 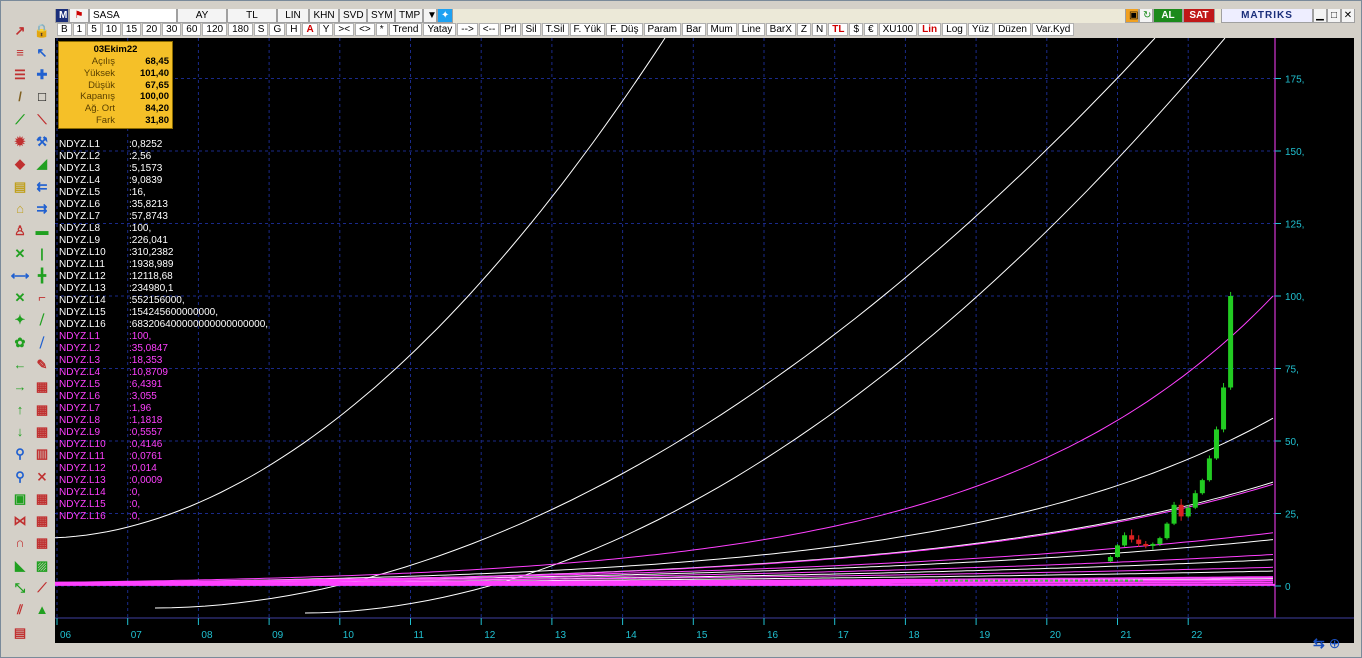 I want to click on drawing-tool-5-icon: ☰, so click(x=20, y=75).